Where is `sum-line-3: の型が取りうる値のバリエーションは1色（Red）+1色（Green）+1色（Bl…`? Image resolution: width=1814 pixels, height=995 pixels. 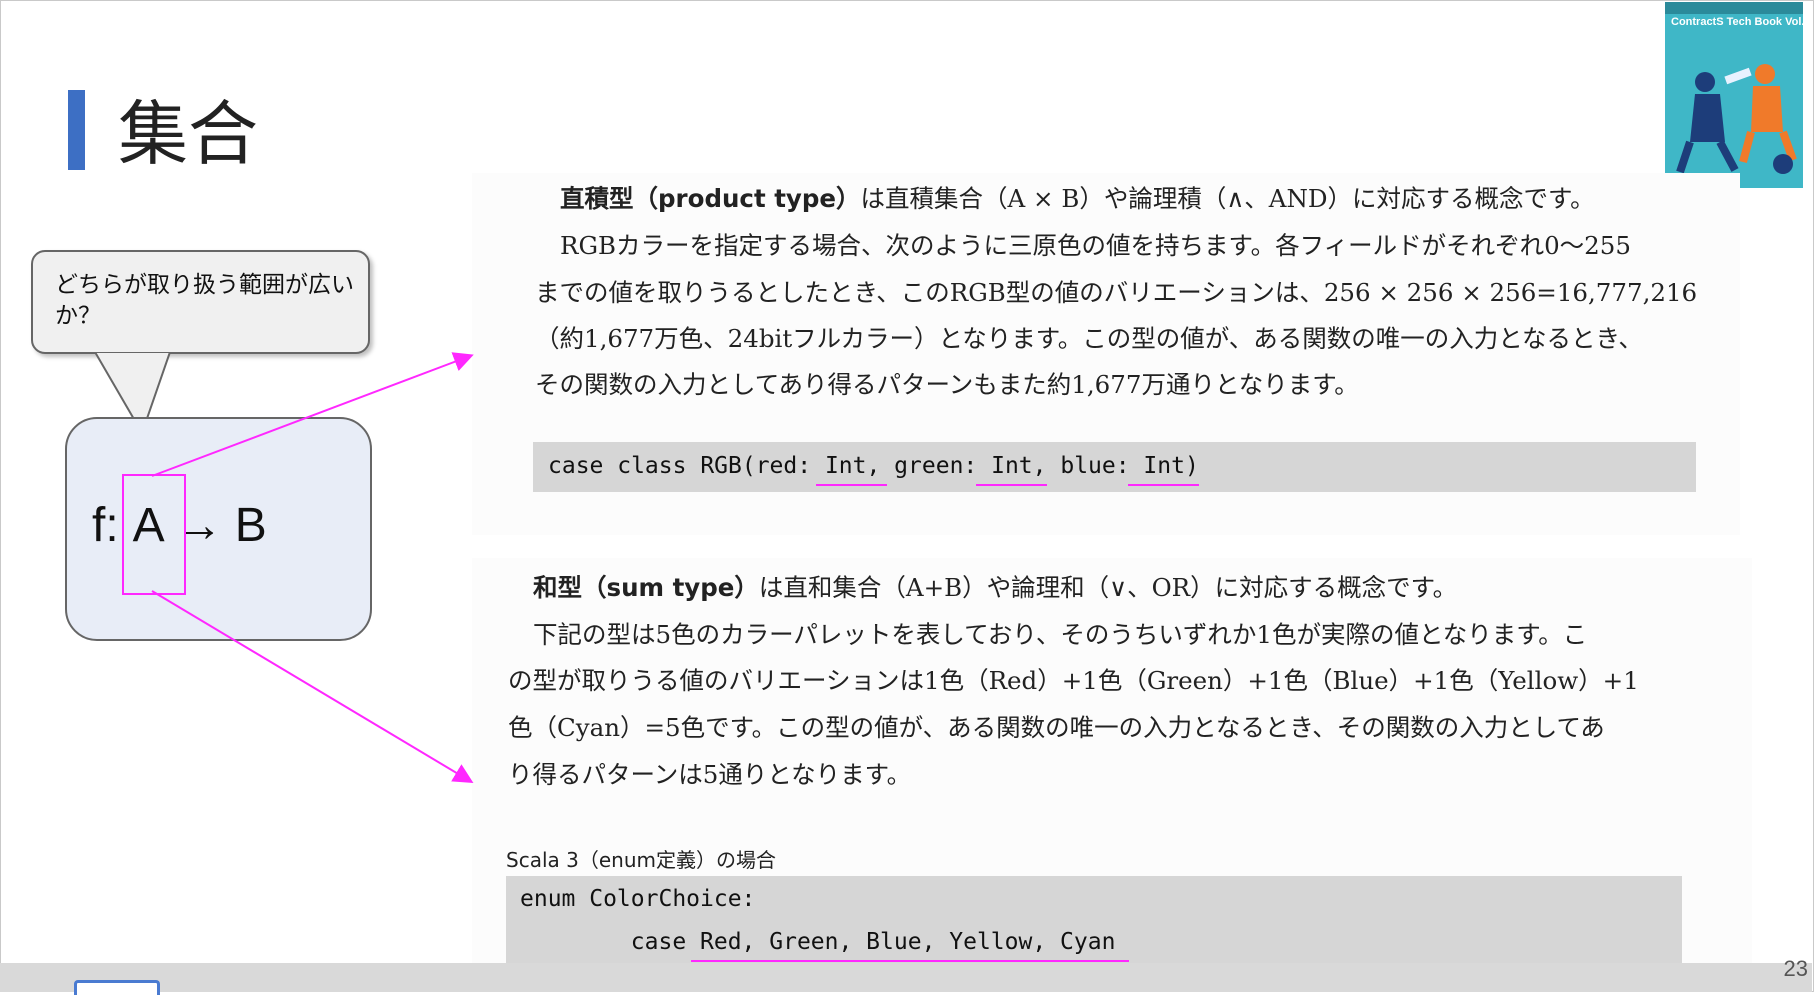
sum-line-3: の型が取りうる値のバリエーションは1色（Red）+1色（Green）+1色（Bl… is located at coordinates (1073, 680).